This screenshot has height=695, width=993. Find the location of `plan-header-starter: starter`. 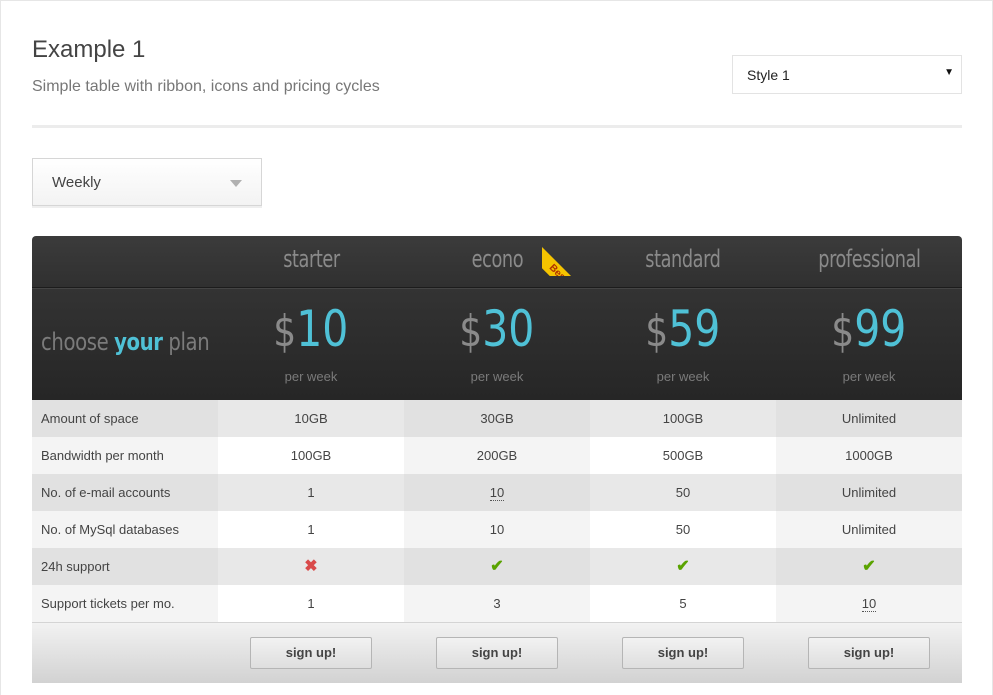

plan-header-starter: starter is located at coordinates (311, 261).